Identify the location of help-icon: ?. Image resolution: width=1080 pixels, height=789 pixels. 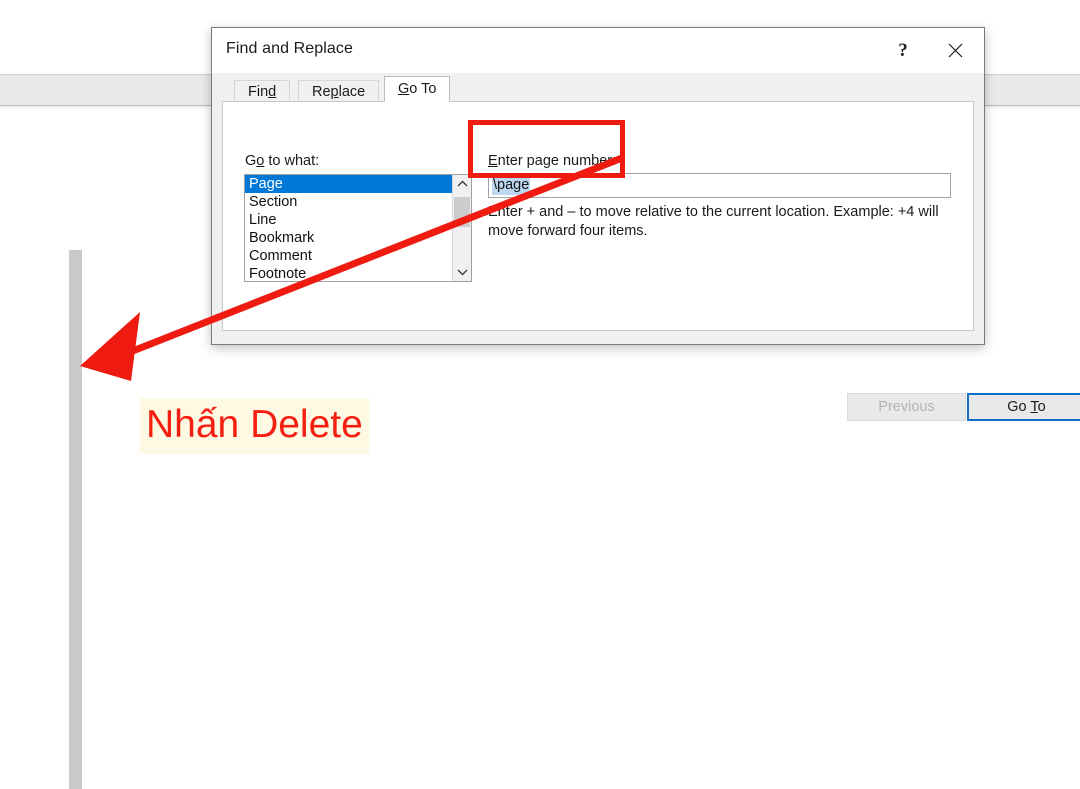
(903, 50).